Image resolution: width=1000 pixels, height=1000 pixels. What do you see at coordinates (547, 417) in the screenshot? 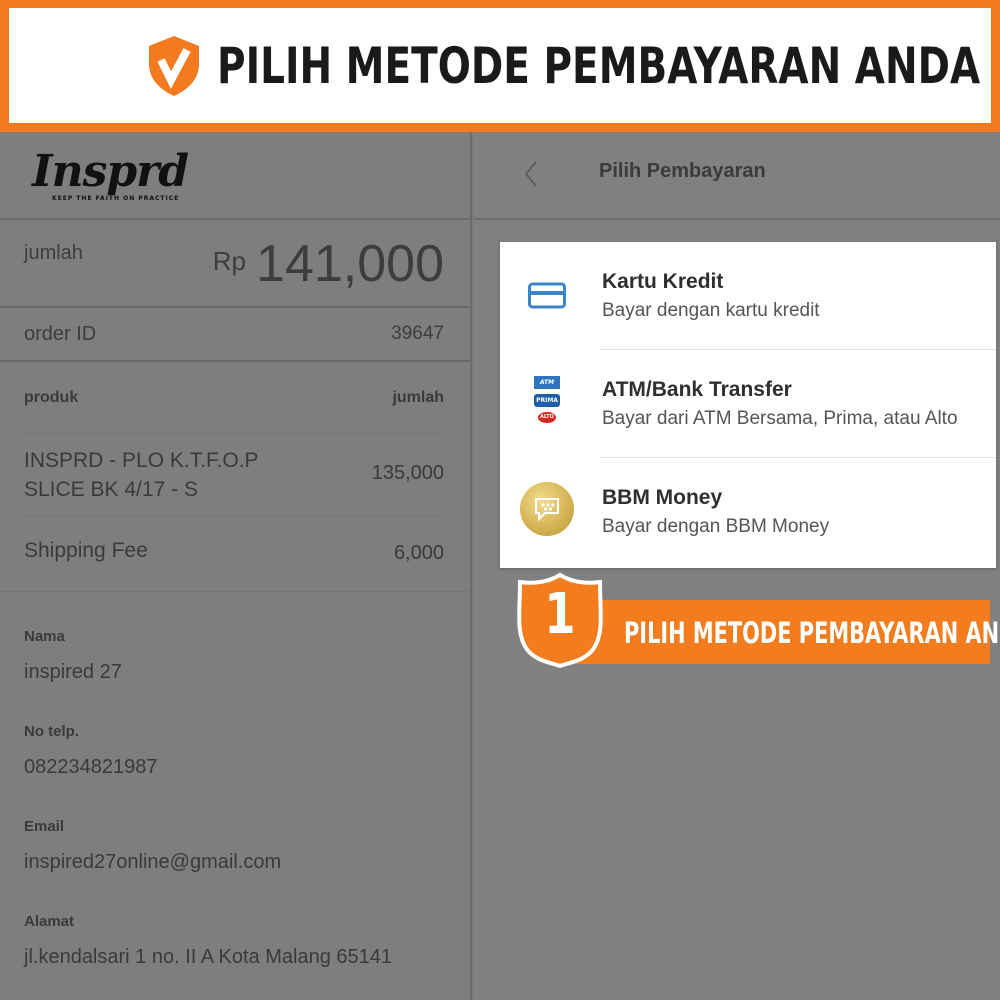
I see `alto-logo: ALTO` at bounding box center [547, 417].